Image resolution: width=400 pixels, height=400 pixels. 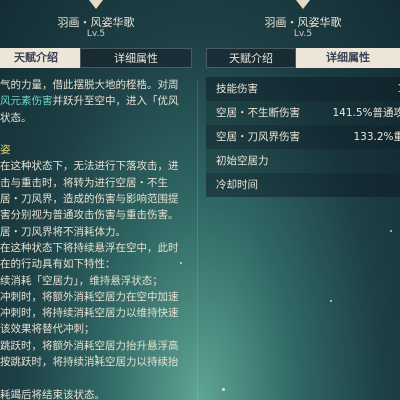 What do you see at coordinates (89, 166) in the screenshot?
I see `description-line: 在这种状态下，无法进行下落攻击，进` at bounding box center [89, 166].